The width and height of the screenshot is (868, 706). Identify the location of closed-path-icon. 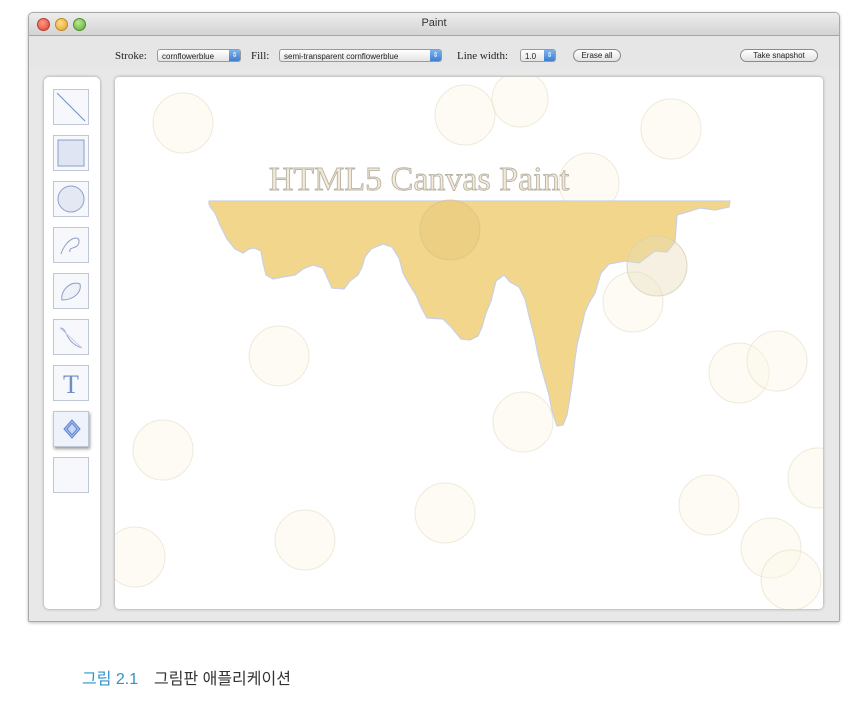
(71, 291).